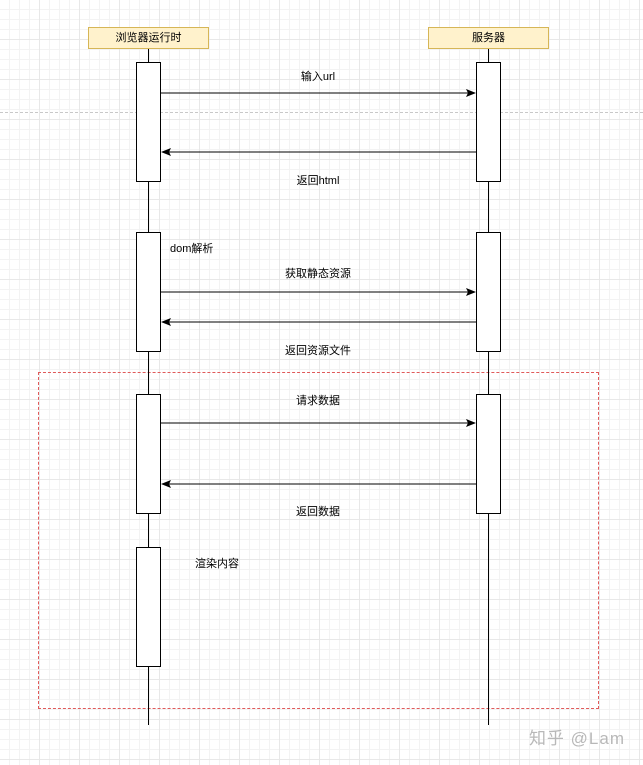 This screenshot has height=765, width=643. I want to click on label-get-static: 获取静态资源, so click(318, 274).